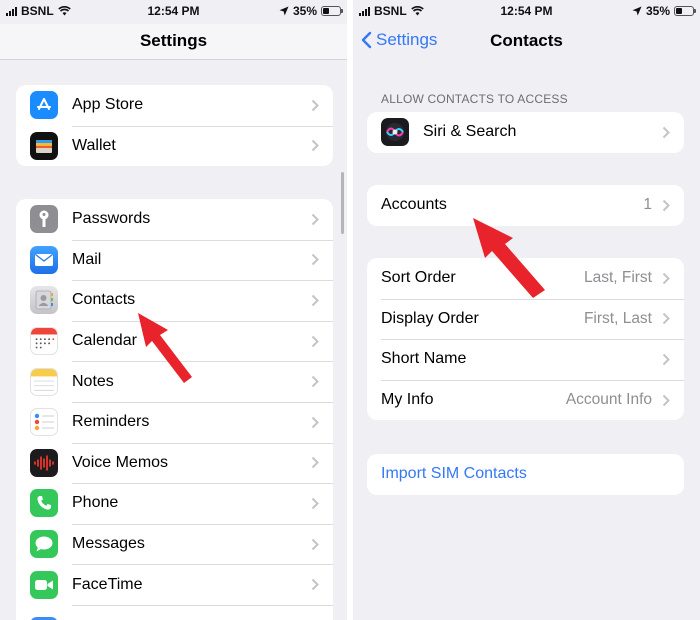 This screenshot has height=620, width=700. I want to click on settings-item-messages: Messages, so click(174, 544).